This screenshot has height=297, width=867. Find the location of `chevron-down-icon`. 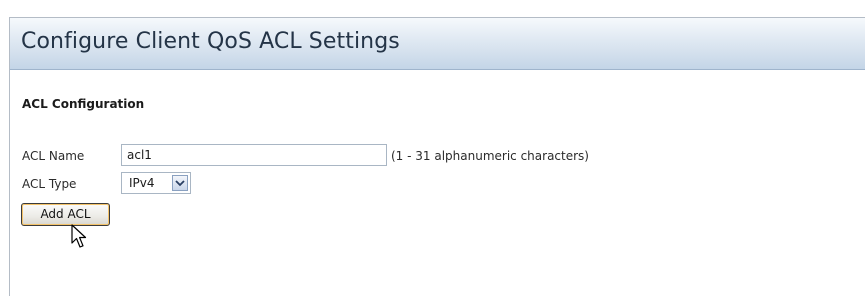

chevron-down-icon is located at coordinates (180, 183).